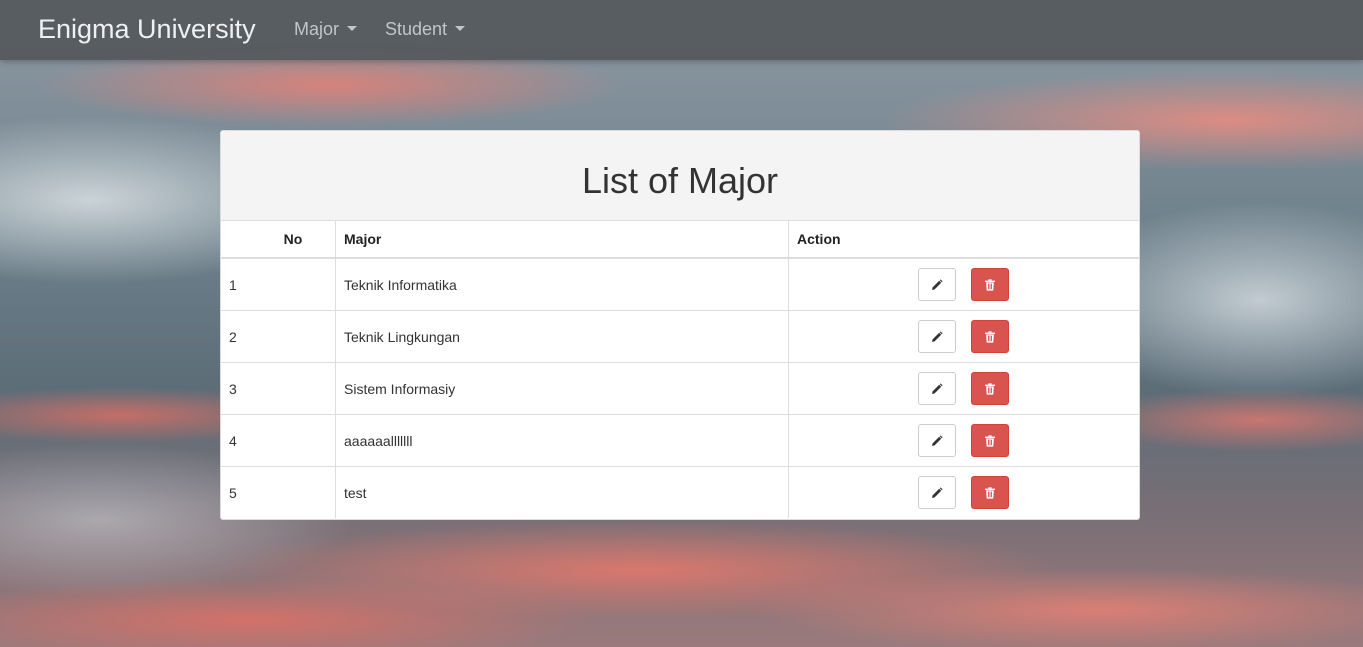 The height and width of the screenshot is (647, 1363). I want to click on table-row: 2 Teknik Lingkungan, so click(680, 336).